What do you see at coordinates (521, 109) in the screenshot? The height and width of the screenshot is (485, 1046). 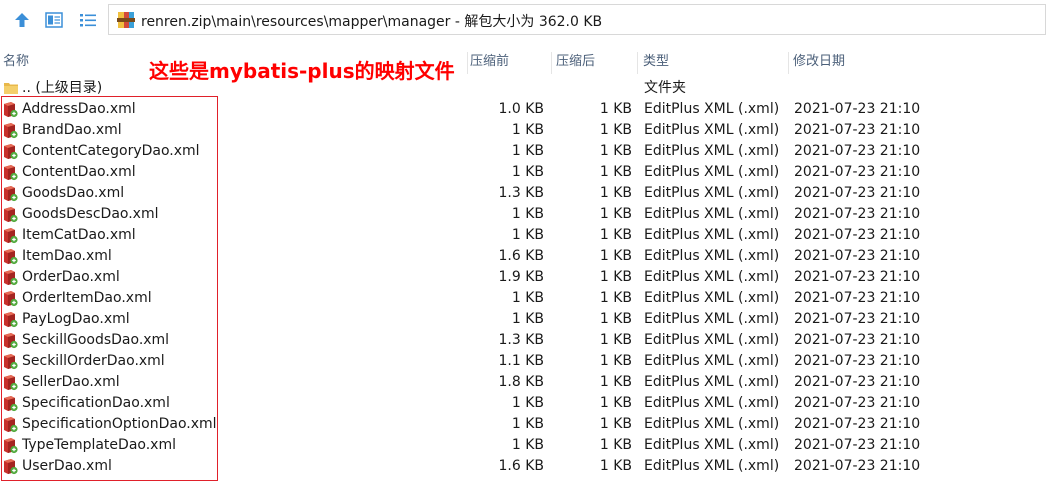 I see `file-compressed-size: 1.0 KB` at bounding box center [521, 109].